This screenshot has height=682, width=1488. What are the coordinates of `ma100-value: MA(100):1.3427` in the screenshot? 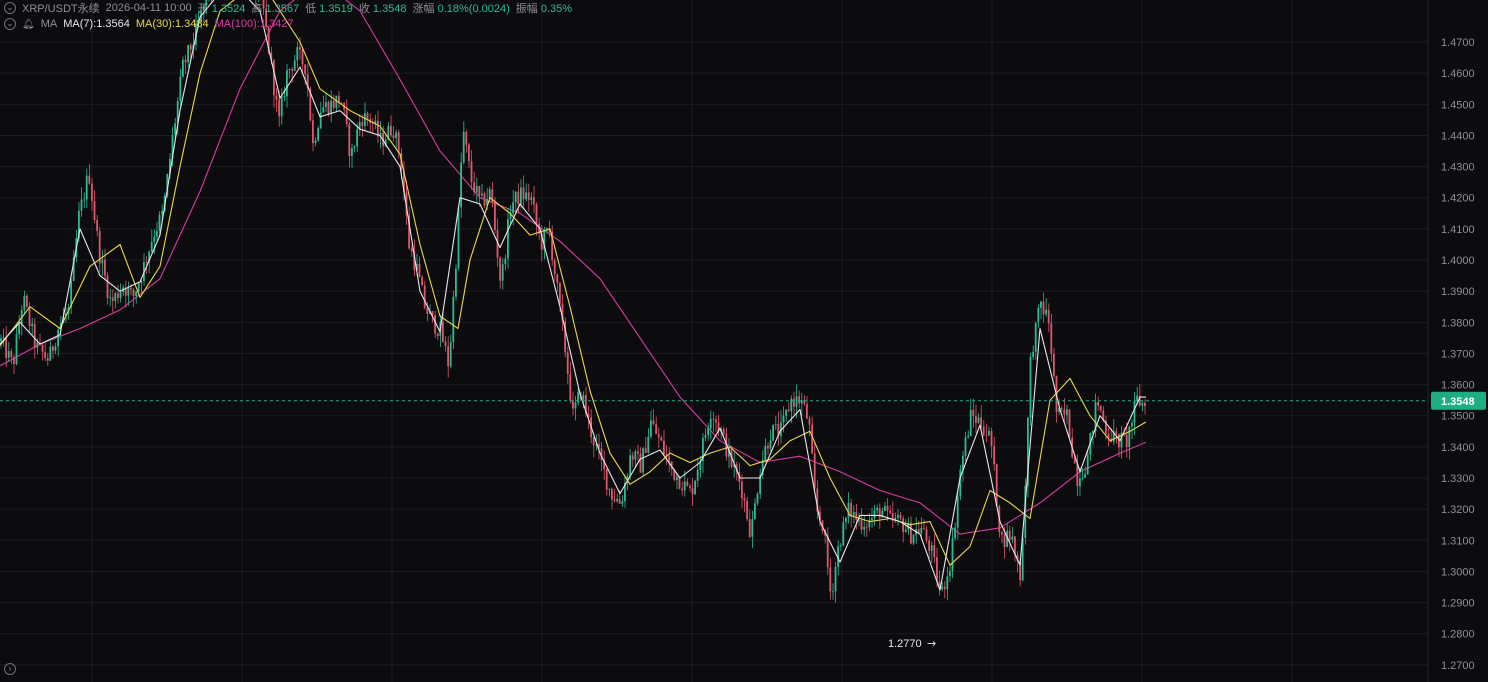 It's located at (254, 24).